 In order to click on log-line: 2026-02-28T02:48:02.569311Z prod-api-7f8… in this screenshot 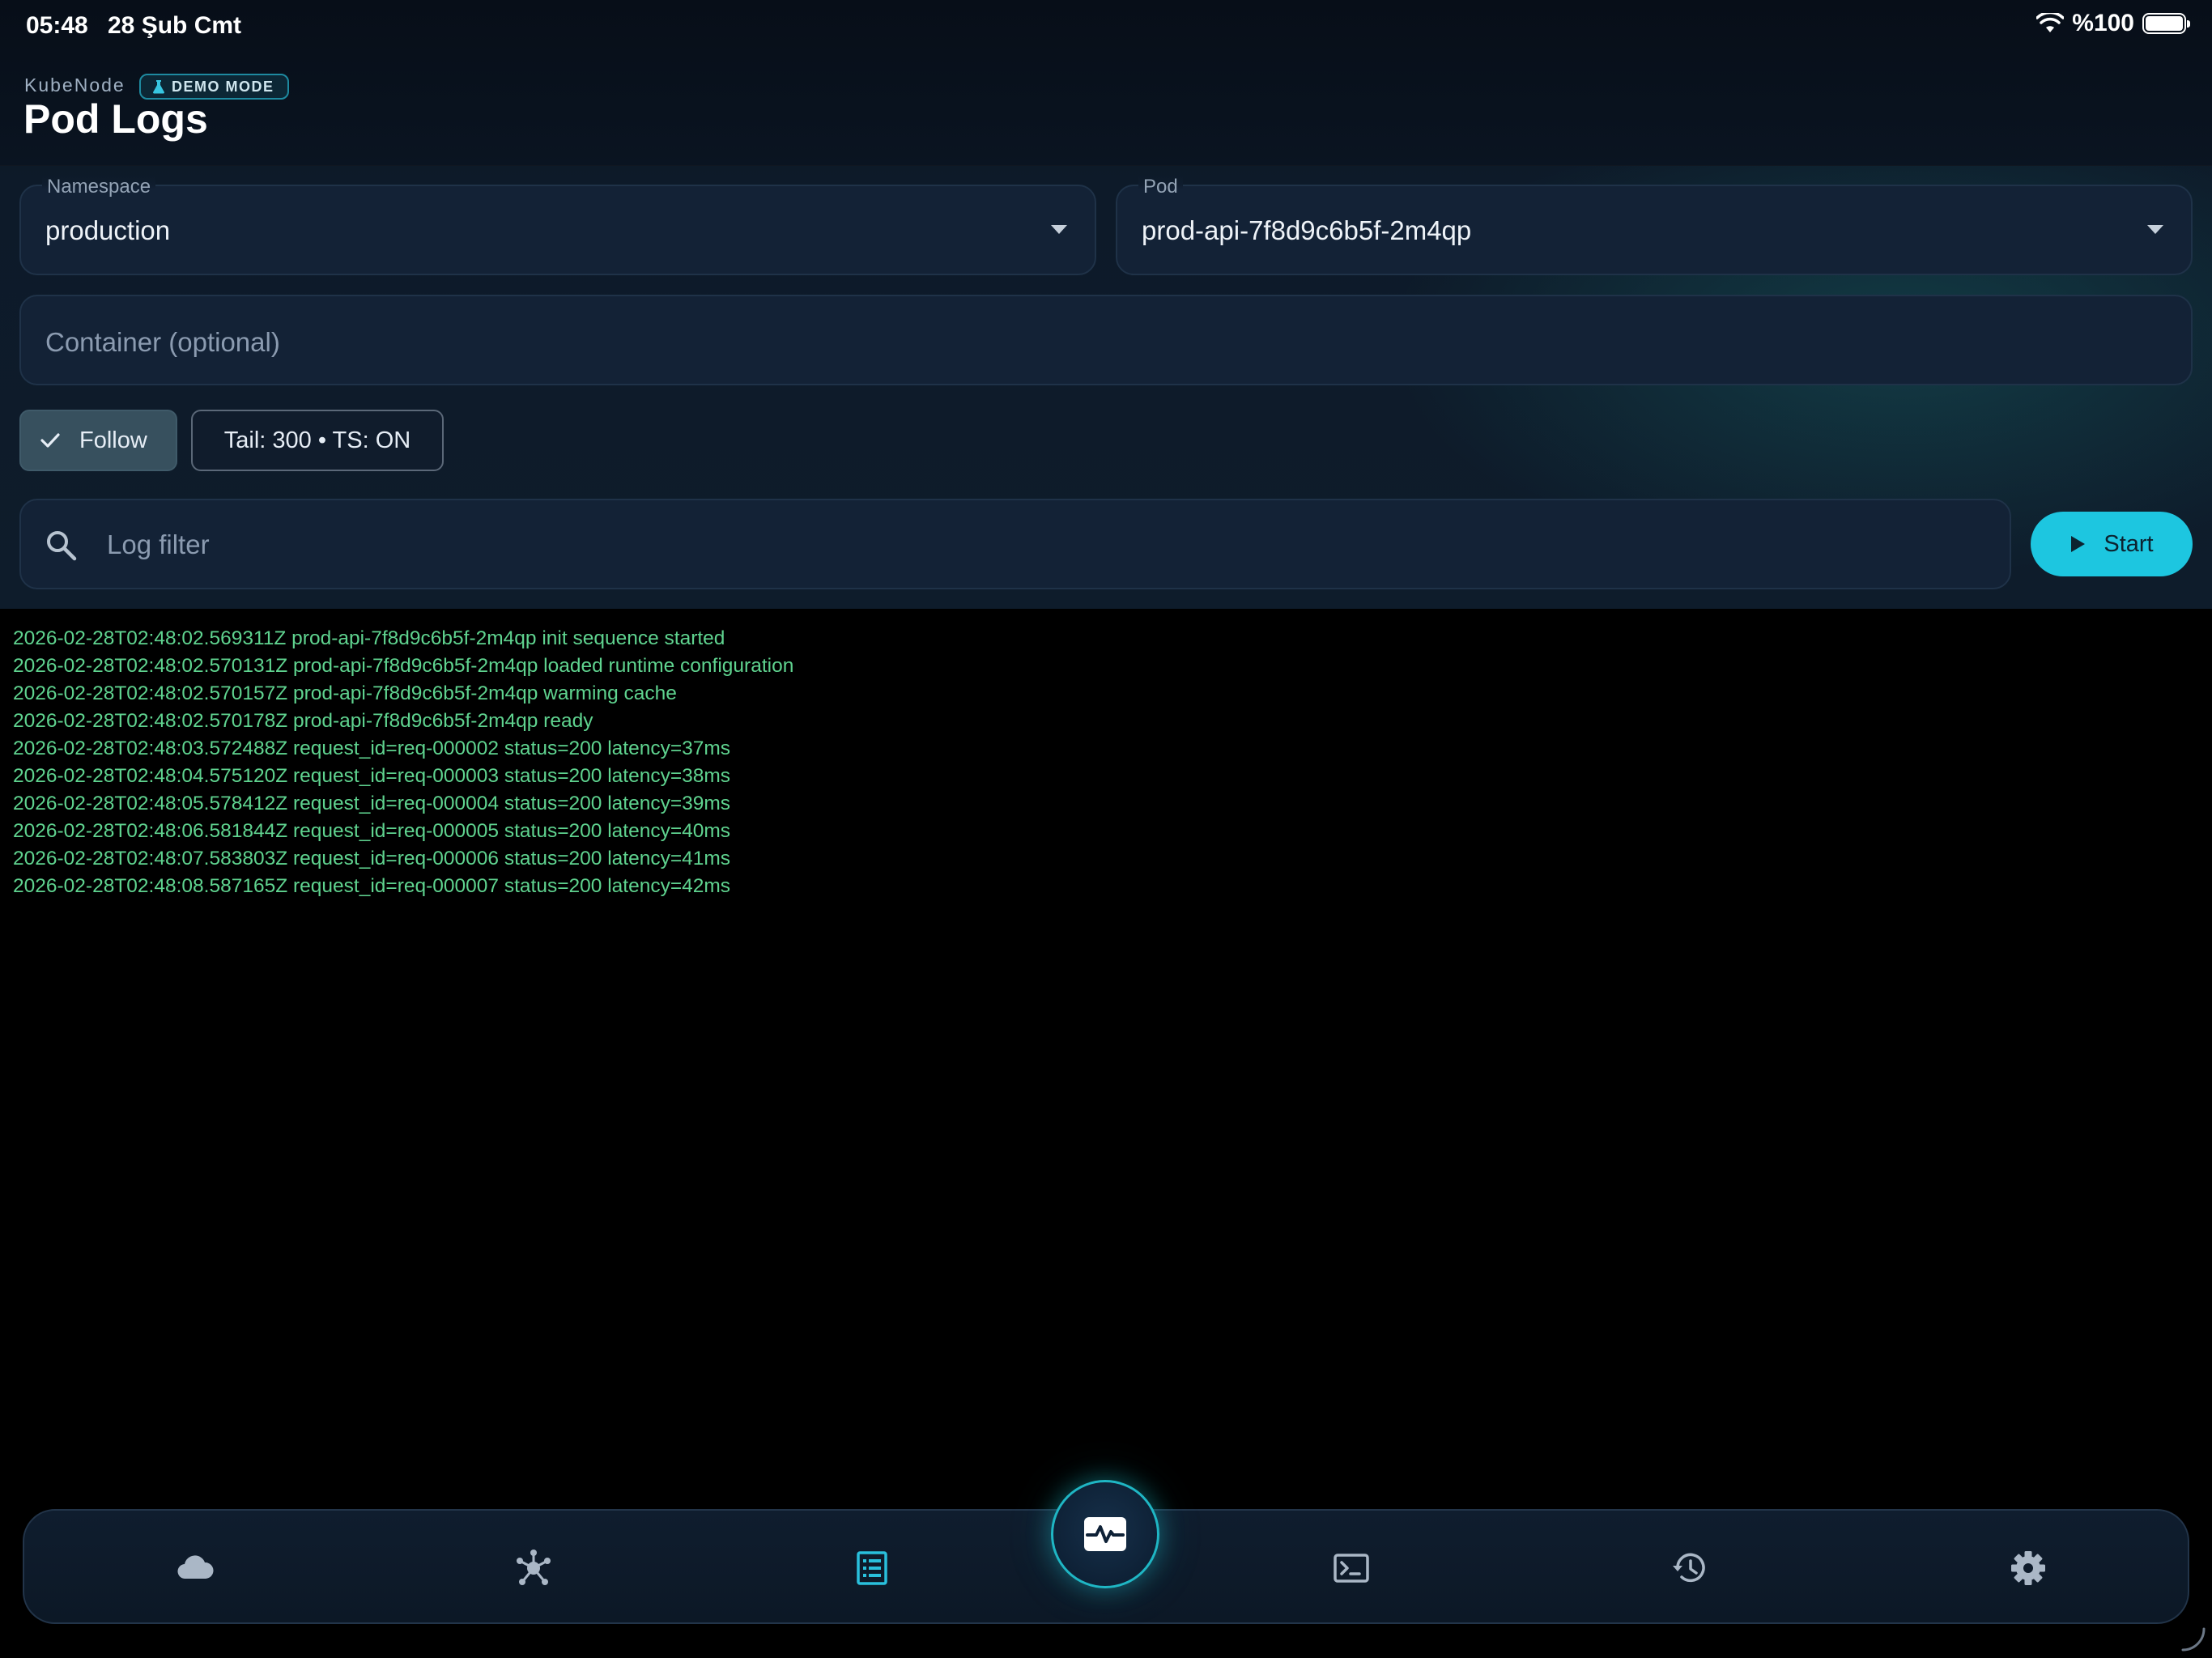, I will do `click(369, 638)`.